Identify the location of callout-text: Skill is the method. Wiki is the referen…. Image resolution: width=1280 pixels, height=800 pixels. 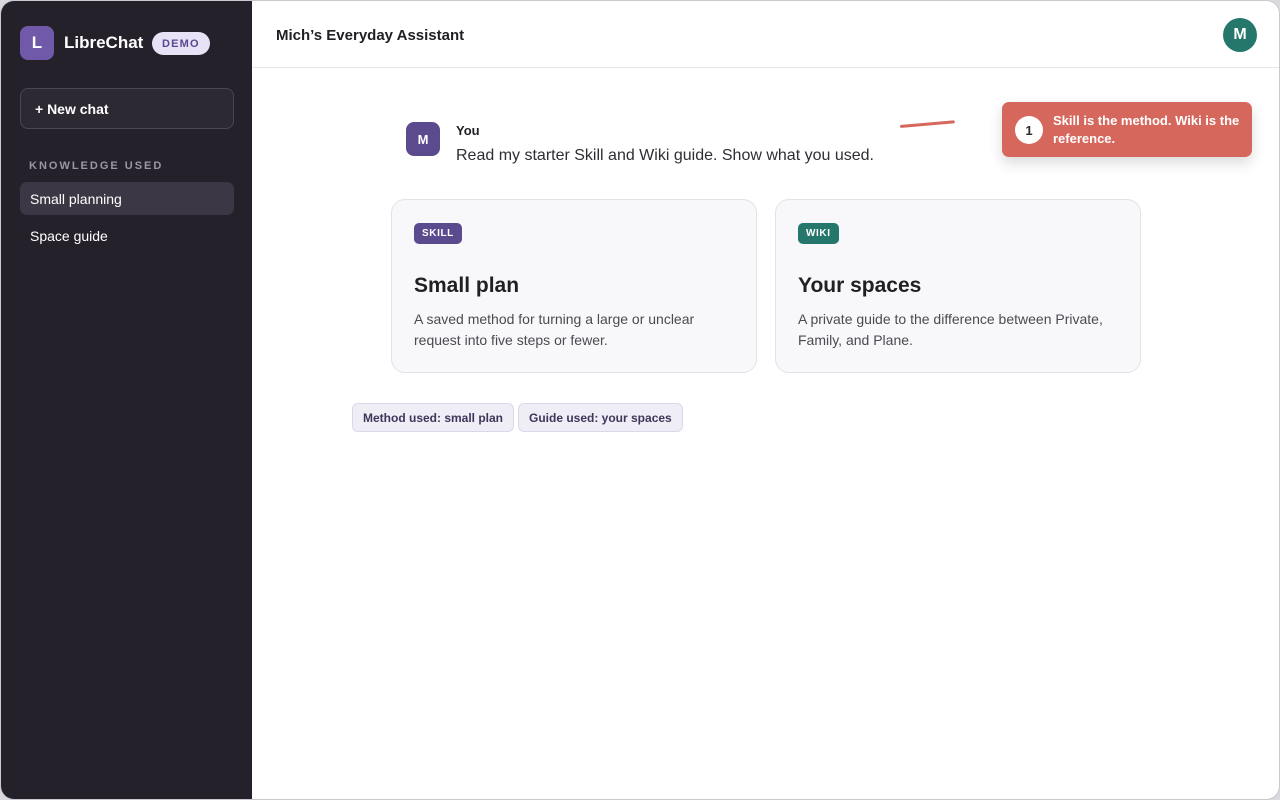
(1146, 129).